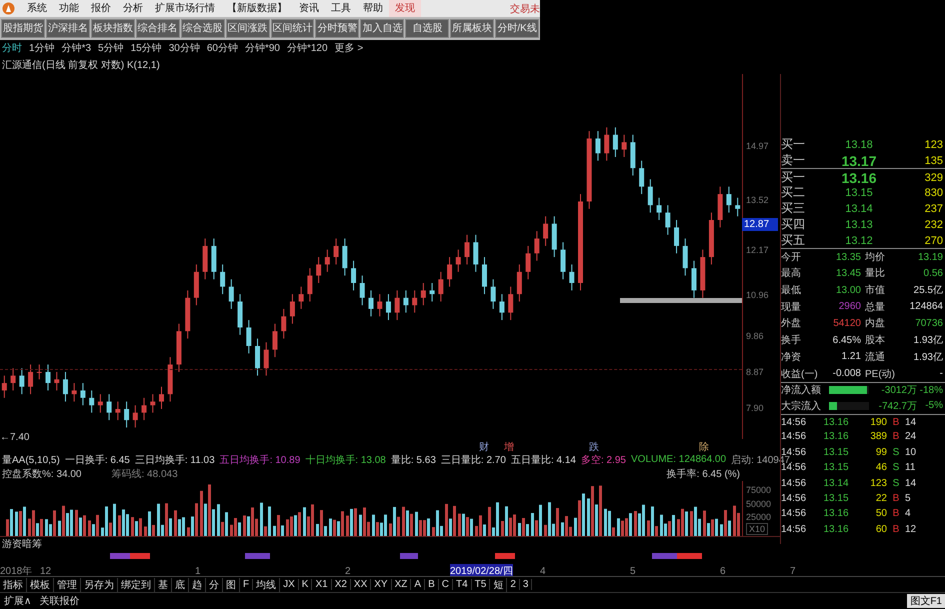 The height and width of the screenshot is (609, 945). I want to click on trade-cell-text: 5, so click(908, 498).